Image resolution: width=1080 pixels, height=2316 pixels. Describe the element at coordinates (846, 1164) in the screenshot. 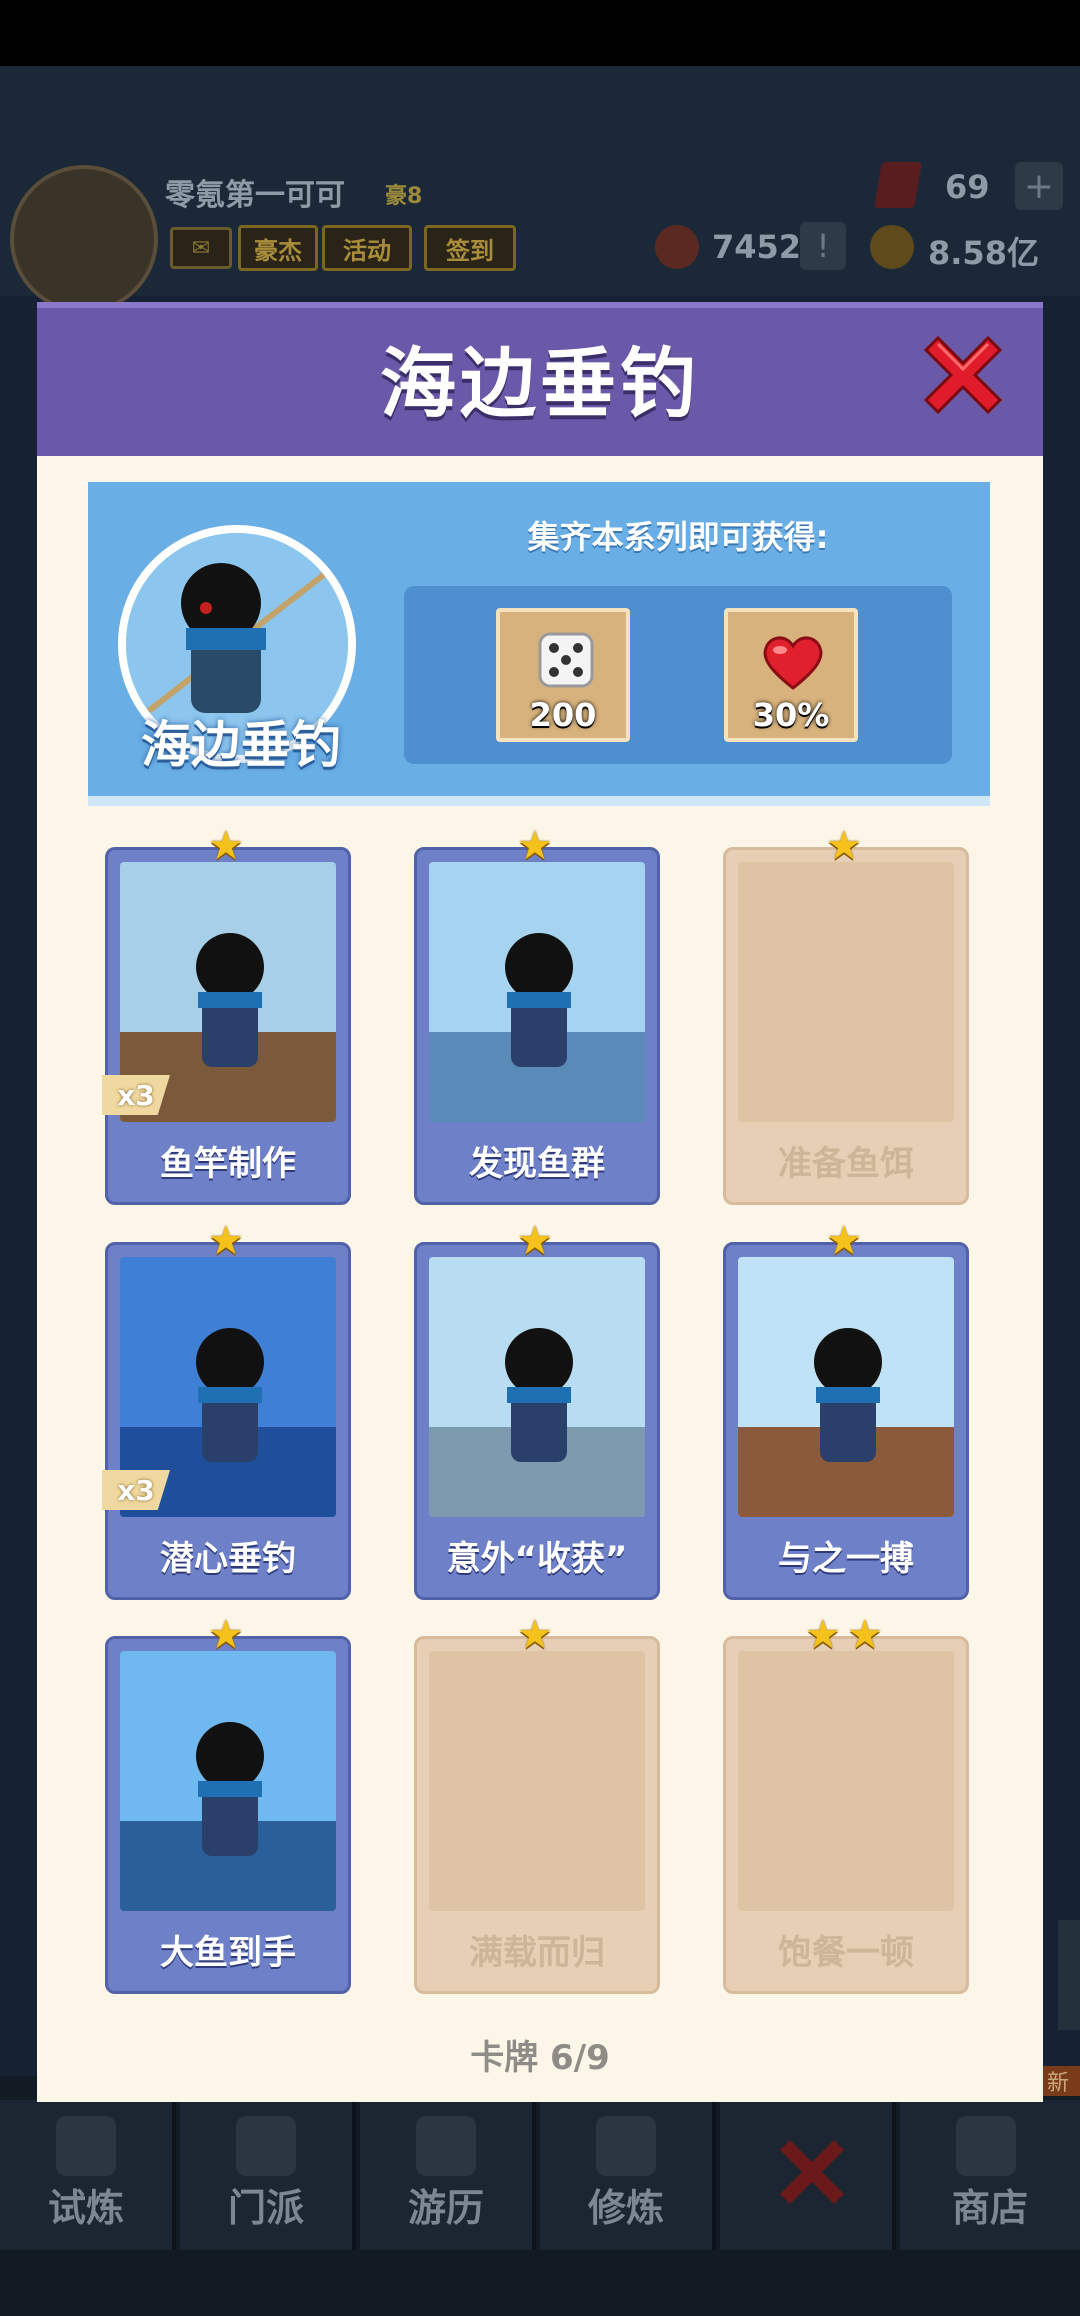

I see `card-name: 准备鱼饵` at that location.